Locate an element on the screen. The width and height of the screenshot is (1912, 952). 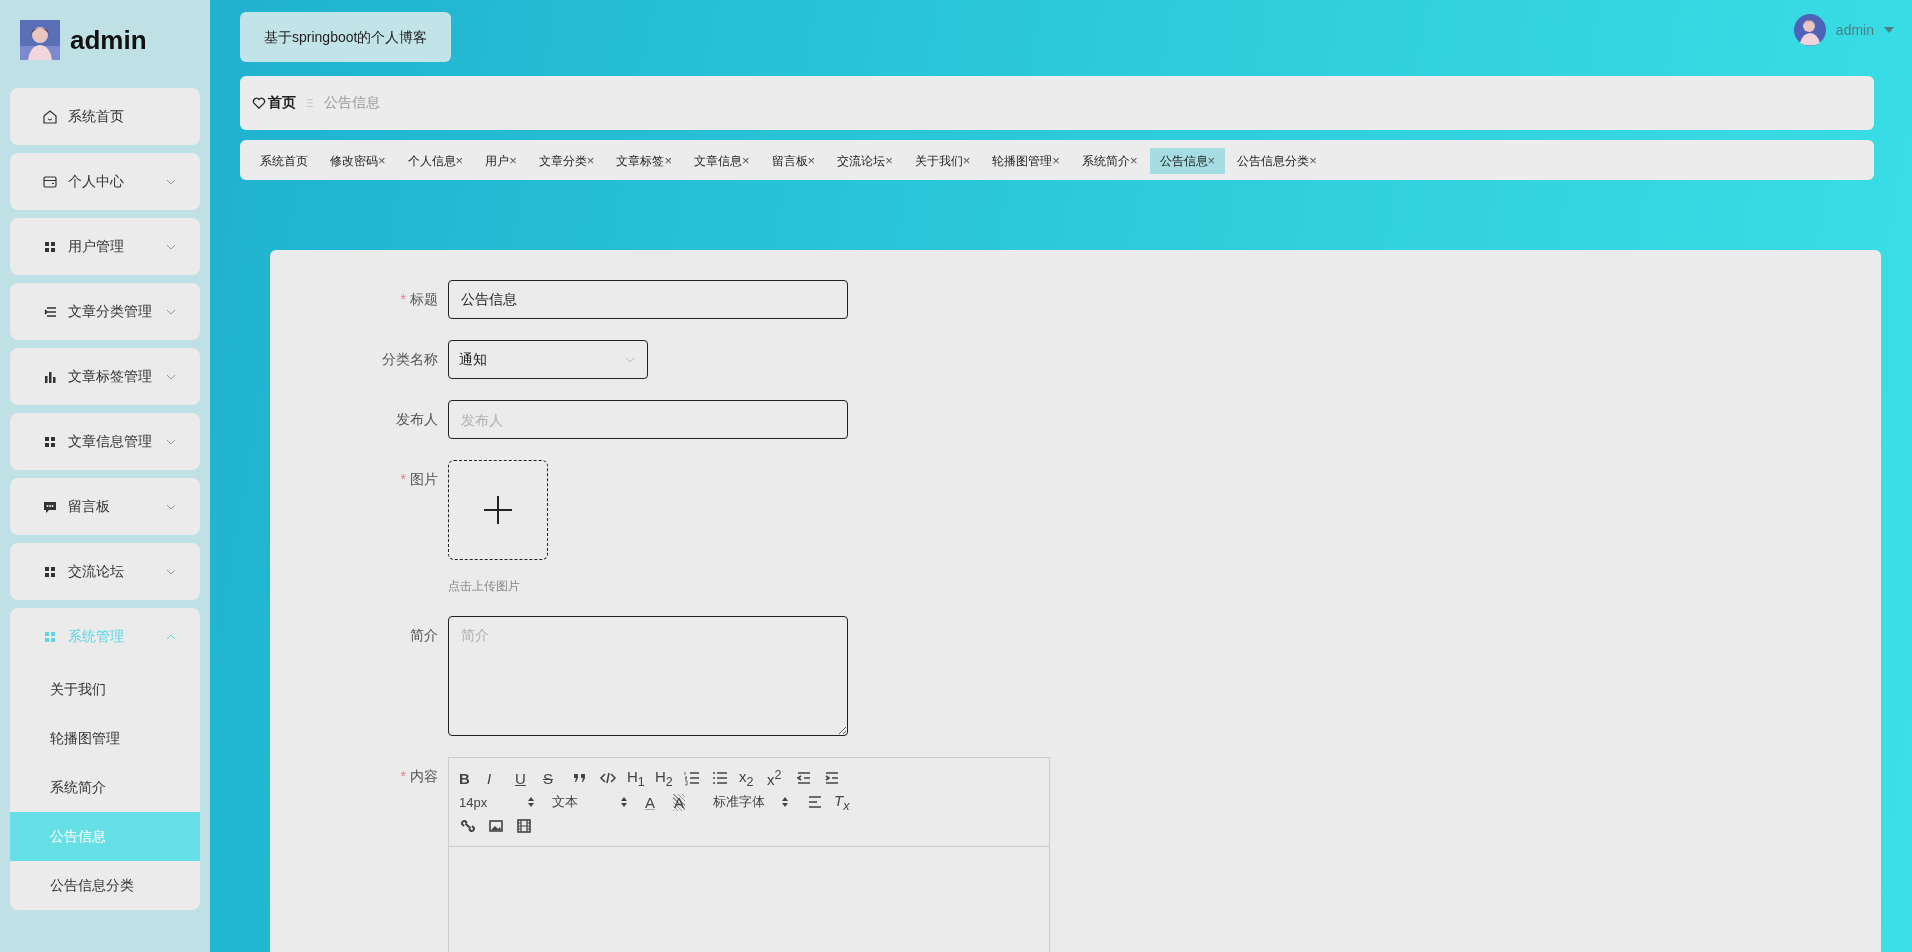
toolbar-select: 文本 is located at coordinates (589, 802).